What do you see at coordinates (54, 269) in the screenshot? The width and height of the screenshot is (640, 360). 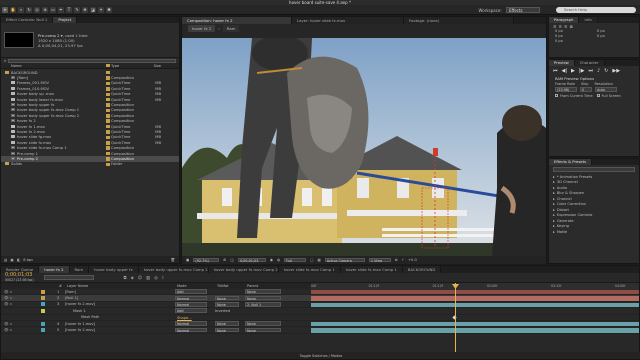 I see `timeline-tab: hover fx 2` at bounding box center [54, 269].